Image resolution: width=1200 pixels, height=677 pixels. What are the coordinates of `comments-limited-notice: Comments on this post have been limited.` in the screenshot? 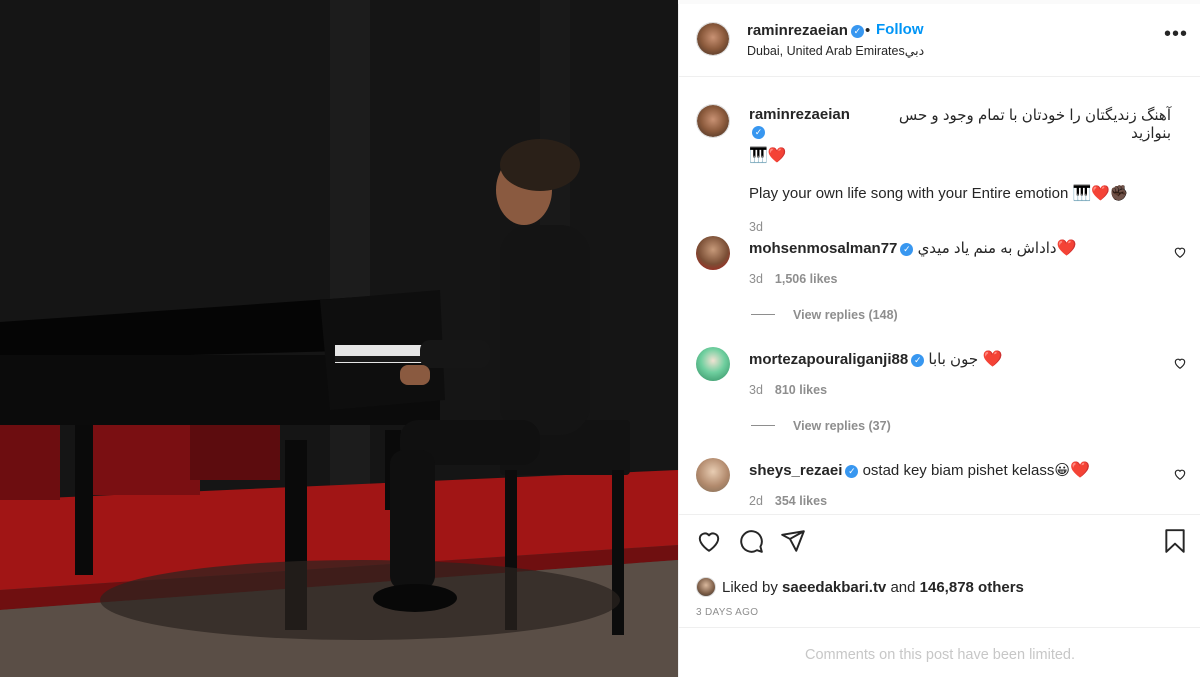 It's located at (939, 652).